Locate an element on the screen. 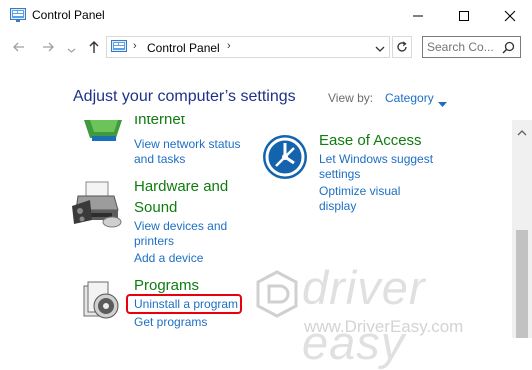 Image resolution: width=532 pixels, height=370 pixels. highlight-box is located at coordinates (184, 304).